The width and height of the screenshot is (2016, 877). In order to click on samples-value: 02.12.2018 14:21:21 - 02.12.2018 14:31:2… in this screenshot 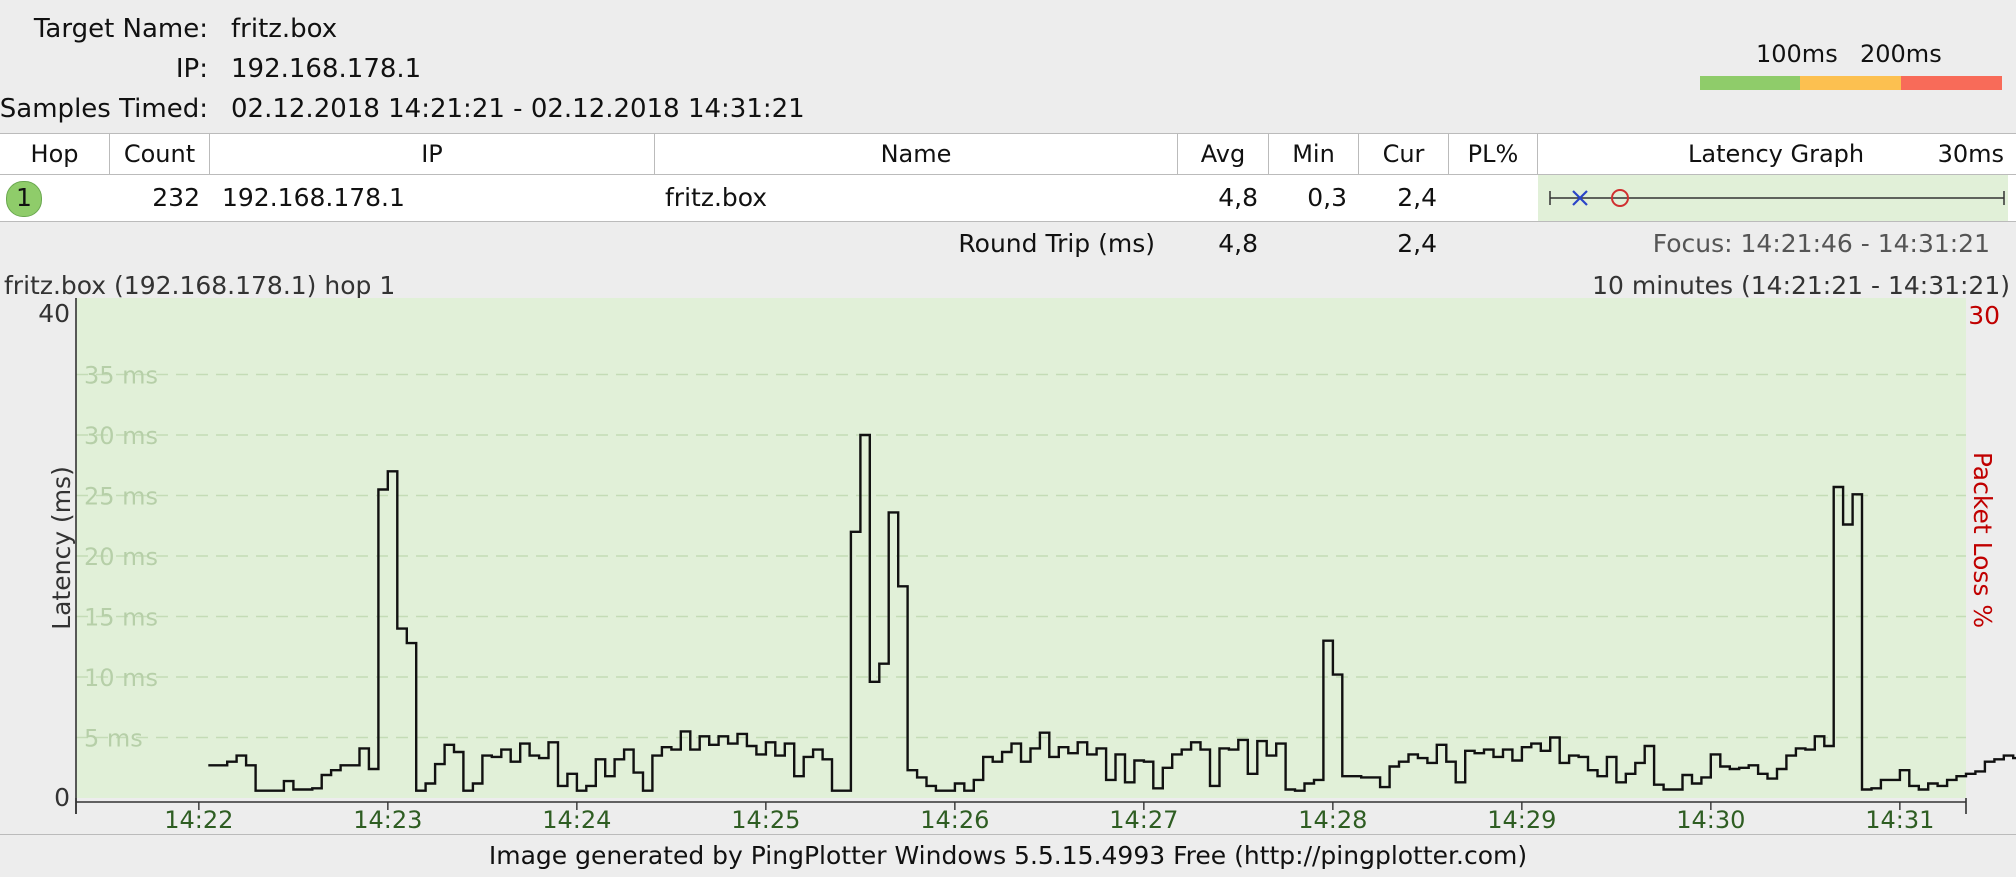, I will do `click(518, 109)`.